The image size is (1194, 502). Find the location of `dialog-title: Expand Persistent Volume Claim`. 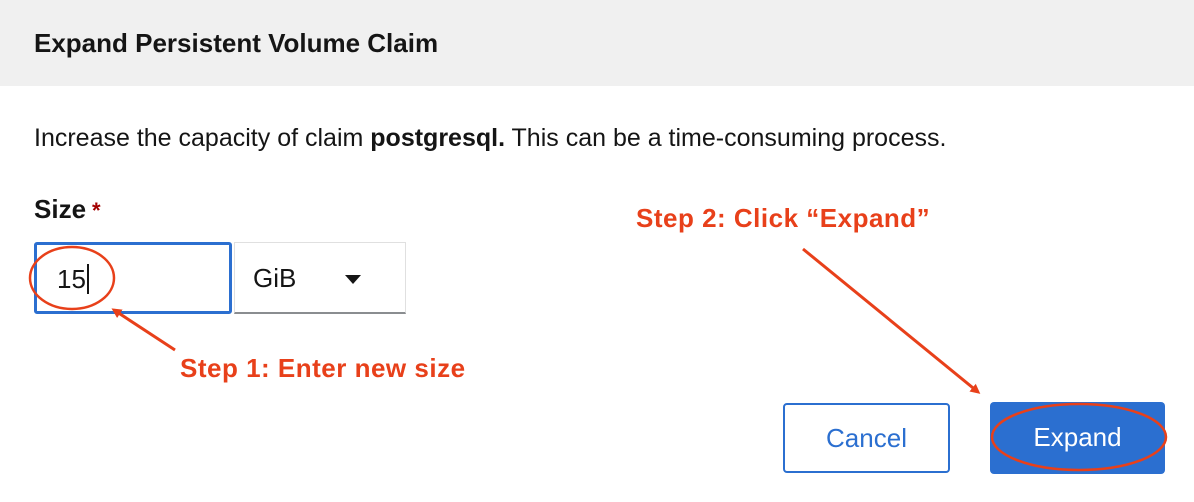

dialog-title: Expand Persistent Volume Claim is located at coordinates (236, 43).